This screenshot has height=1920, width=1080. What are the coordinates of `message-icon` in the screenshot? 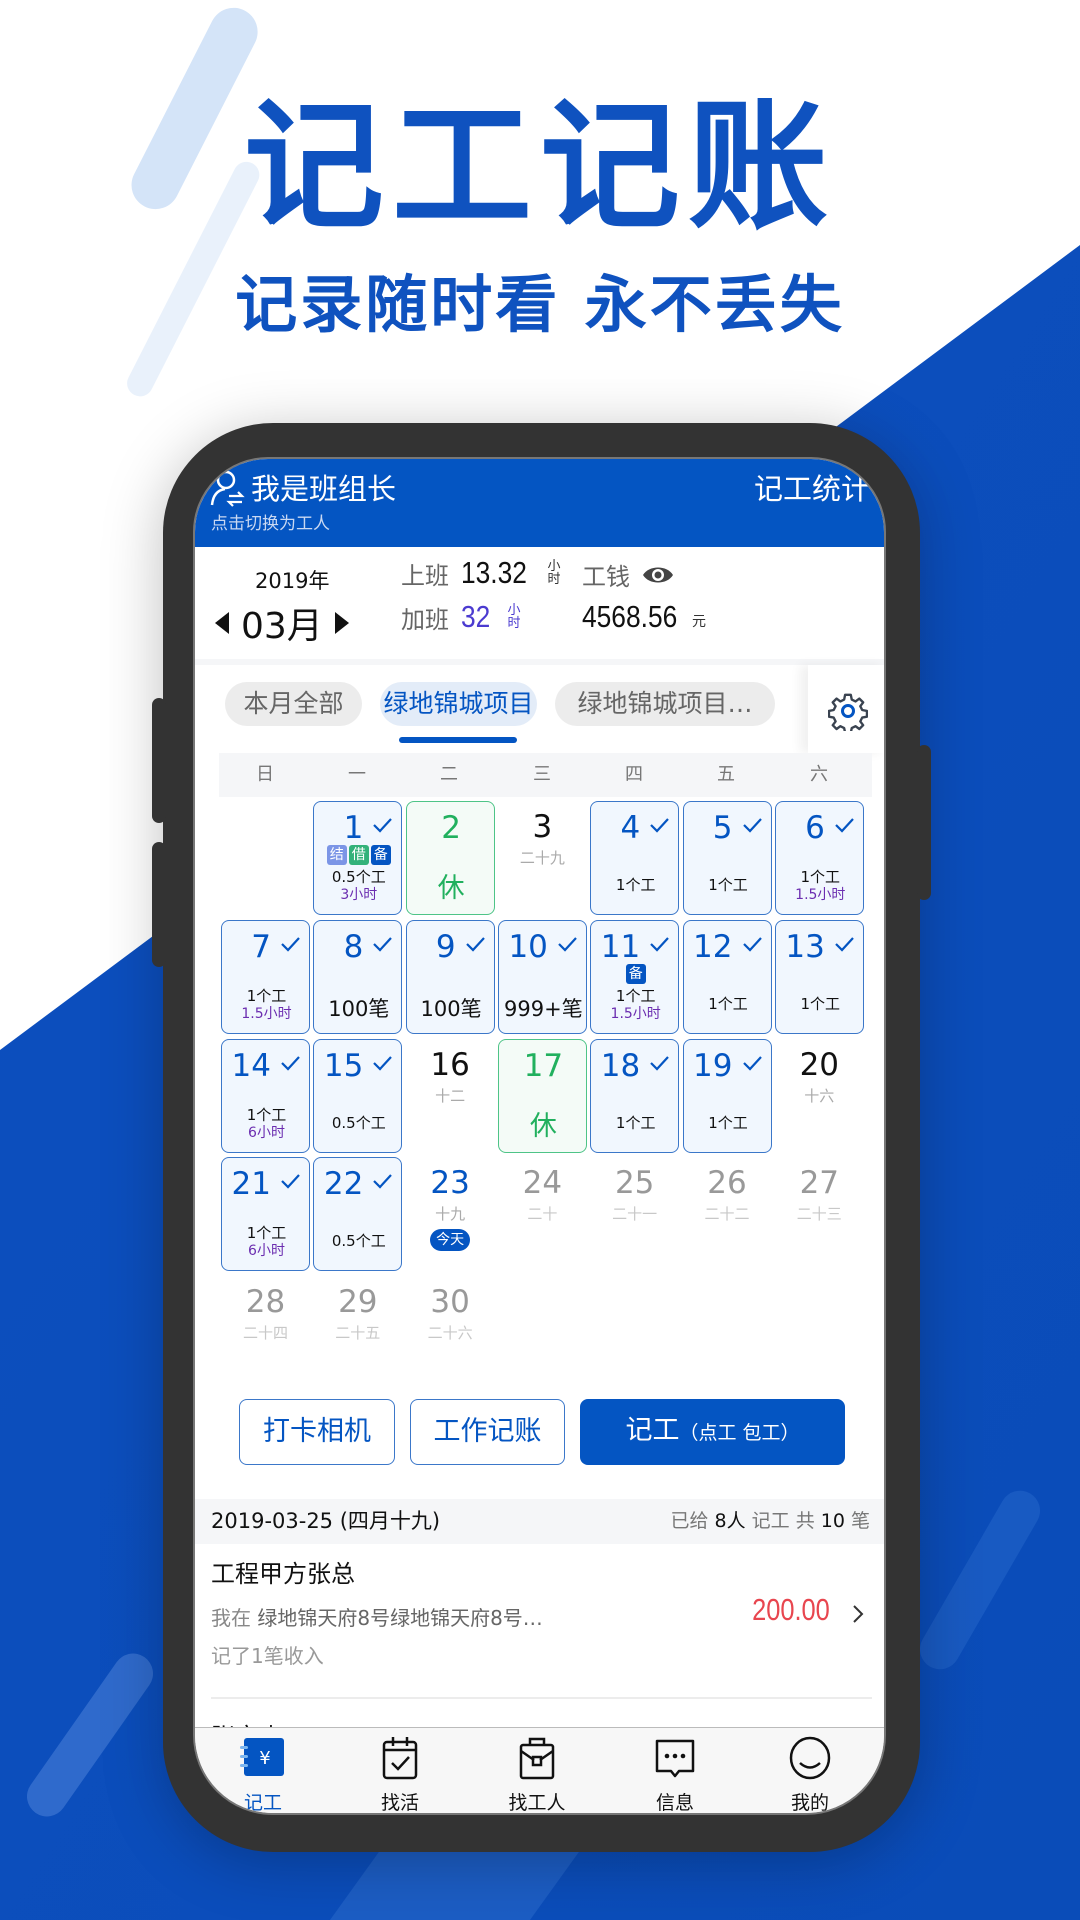 It's located at (675, 1758).